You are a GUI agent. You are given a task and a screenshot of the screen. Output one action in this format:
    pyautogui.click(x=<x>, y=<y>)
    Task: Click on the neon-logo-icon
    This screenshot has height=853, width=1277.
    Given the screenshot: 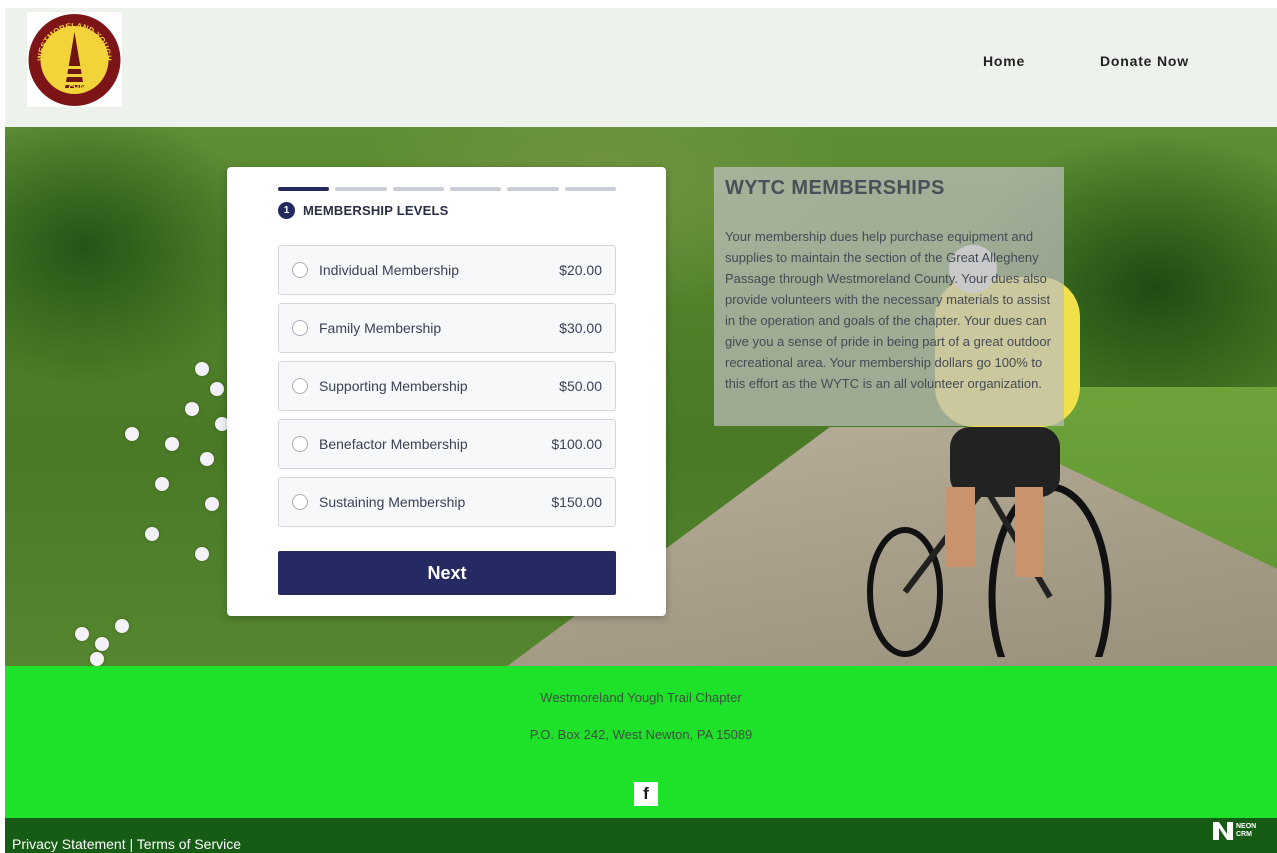 What is the action you would take?
    pyautogui.click(x=1223, y=831)
    